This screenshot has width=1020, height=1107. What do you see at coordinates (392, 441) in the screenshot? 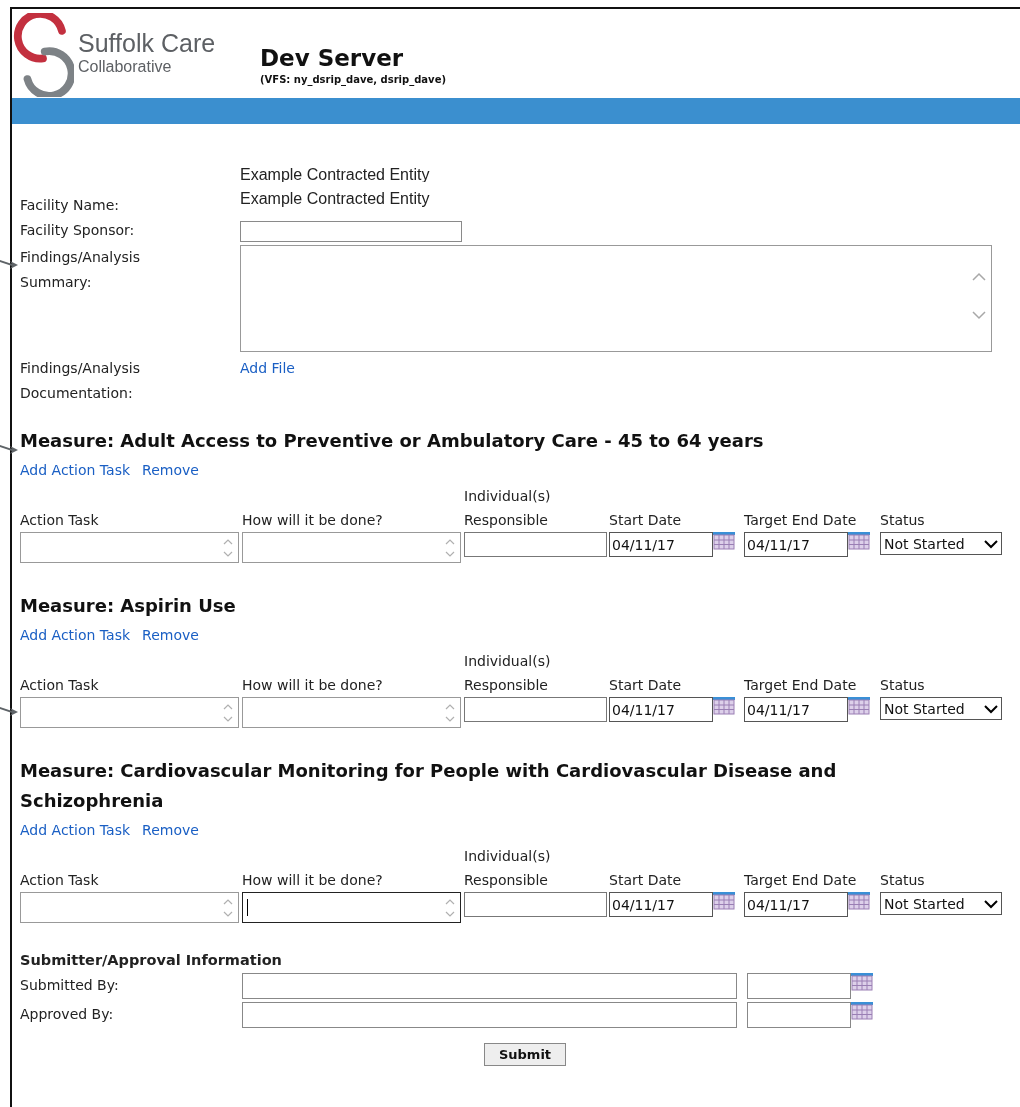
I see `measure-title: Measure: Adult Access to Preventive or Ambulatory Care - 45 to 64 years` at bounding box center [392, 441].